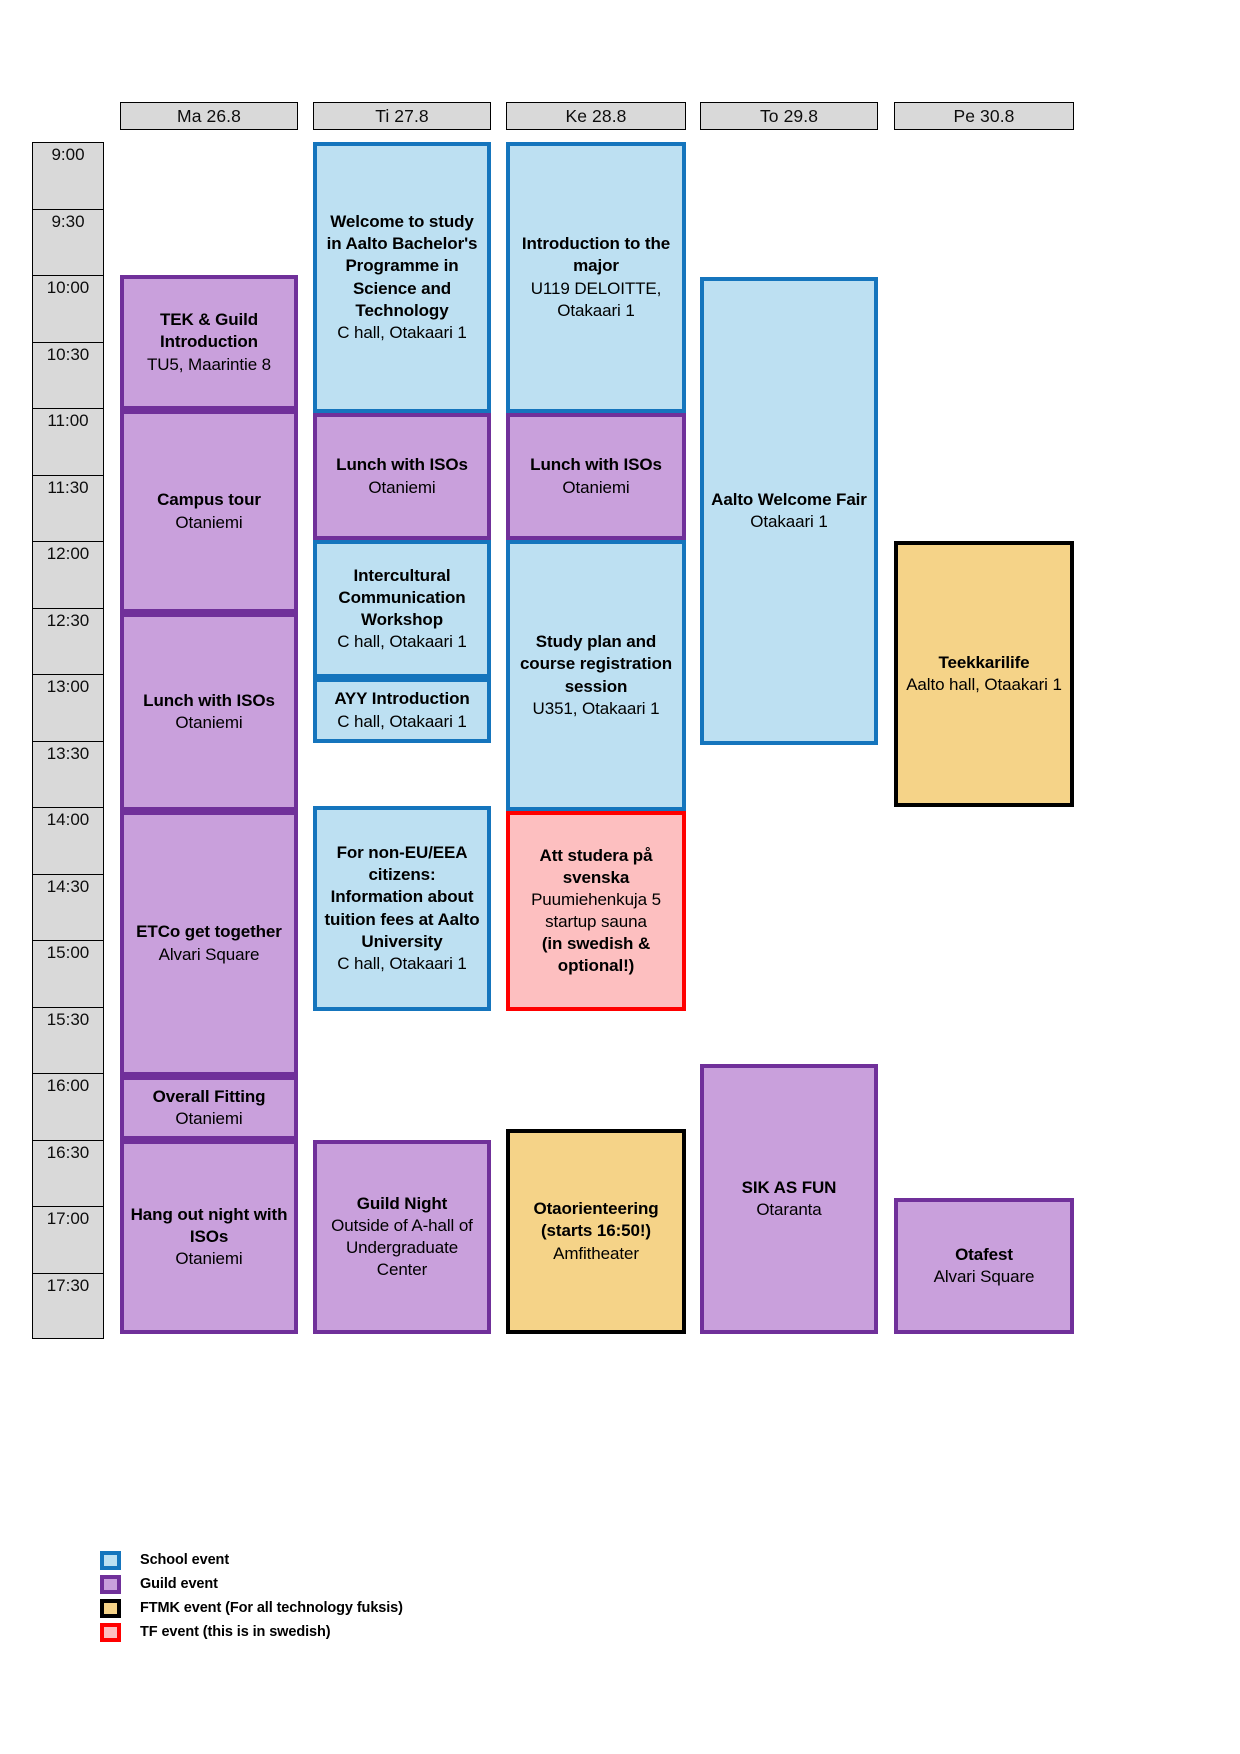 Image resolution: width=1240 pixels, height=1754 pixels. What do you see at coordinates (789, 1199) in the screenshot?
I see `event-sik-as-fun: SIK AS FUN Otaranta` at bounding box center [789, 1199].